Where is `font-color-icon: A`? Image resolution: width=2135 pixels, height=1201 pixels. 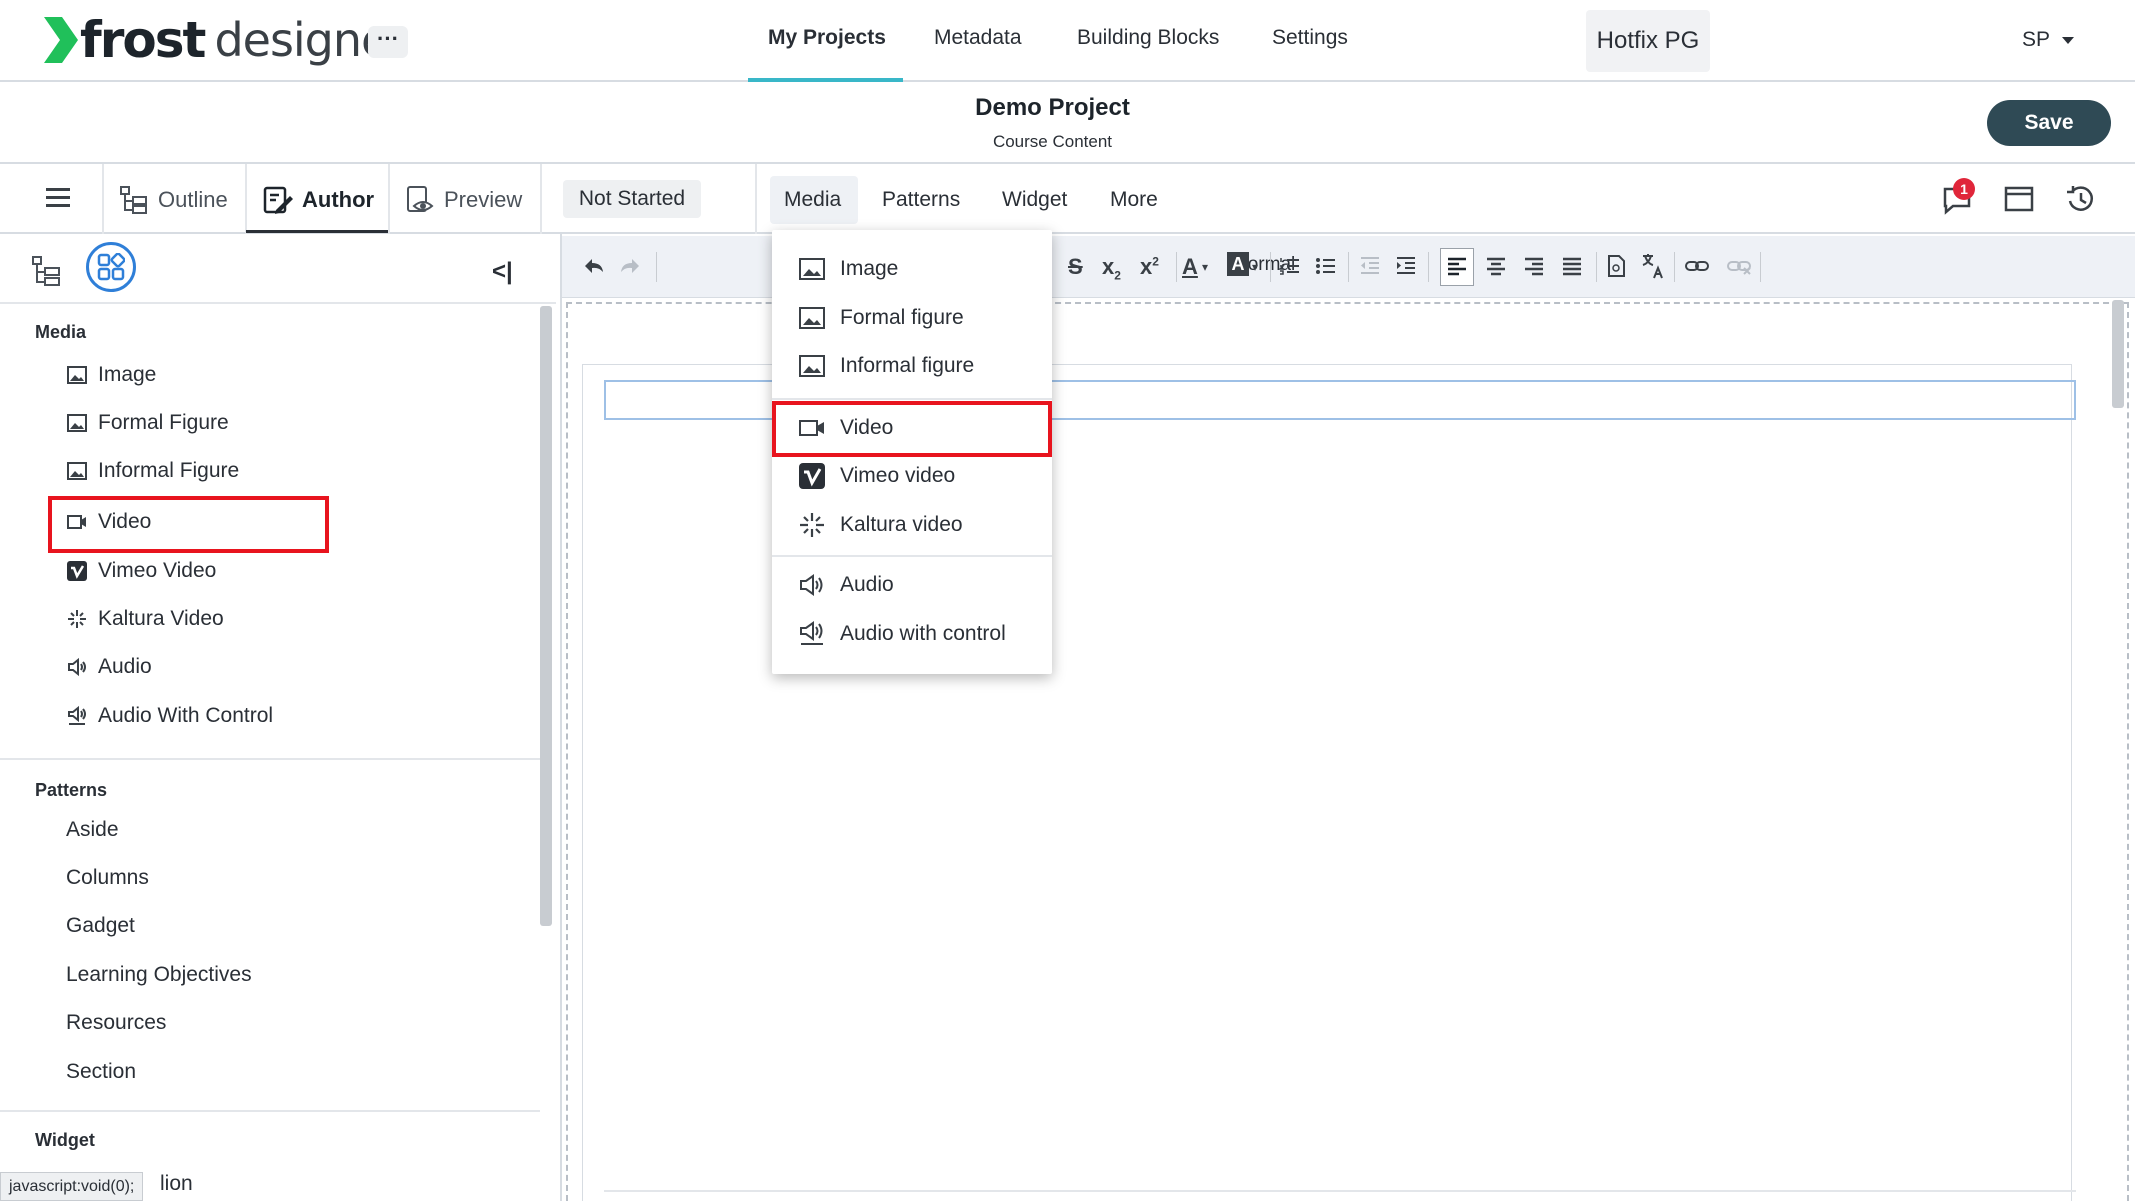 font-color-icon: A is located at coordinates (1190, 267).